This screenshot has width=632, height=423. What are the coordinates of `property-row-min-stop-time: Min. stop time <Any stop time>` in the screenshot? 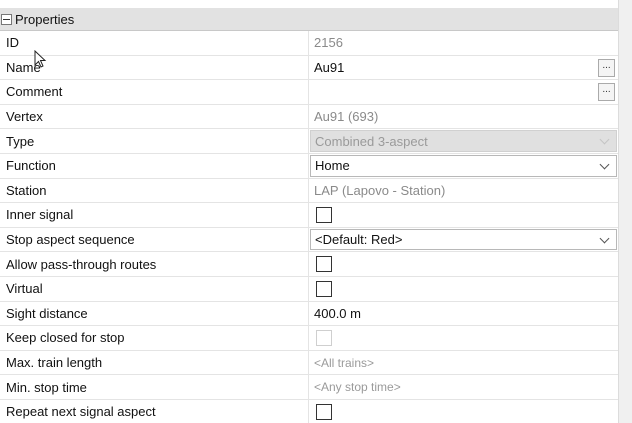 It's located at (309, 387).